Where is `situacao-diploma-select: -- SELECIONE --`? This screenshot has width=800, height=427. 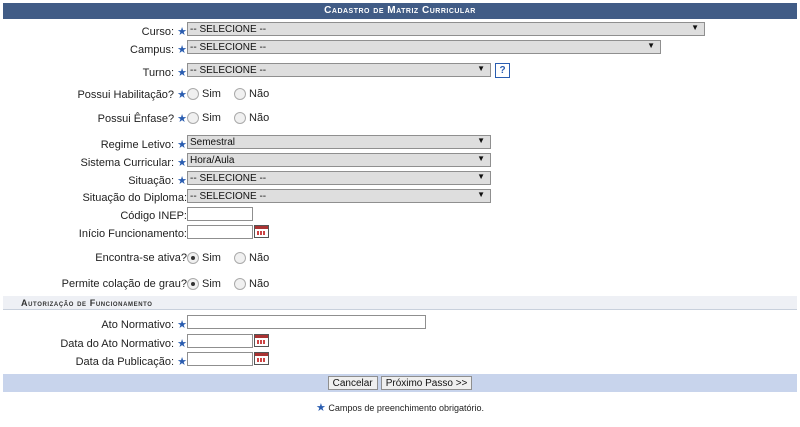
situacao-diploma-select: -- SELECIONE -- is located at coordinates (339, 196).